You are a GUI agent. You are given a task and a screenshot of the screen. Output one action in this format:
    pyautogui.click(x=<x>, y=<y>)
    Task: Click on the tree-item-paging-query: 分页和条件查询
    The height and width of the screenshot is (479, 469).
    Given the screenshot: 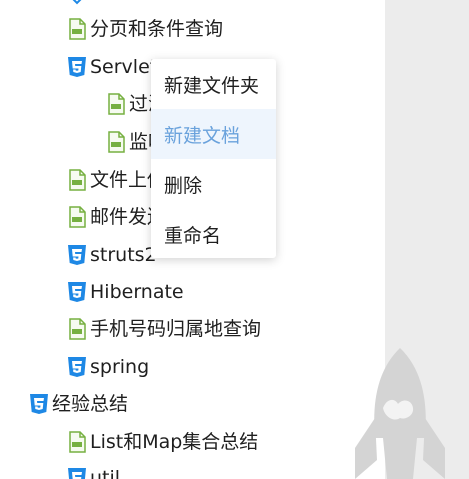 What is the action you would take?
    pyautogui.click(x=145, y=29)
    